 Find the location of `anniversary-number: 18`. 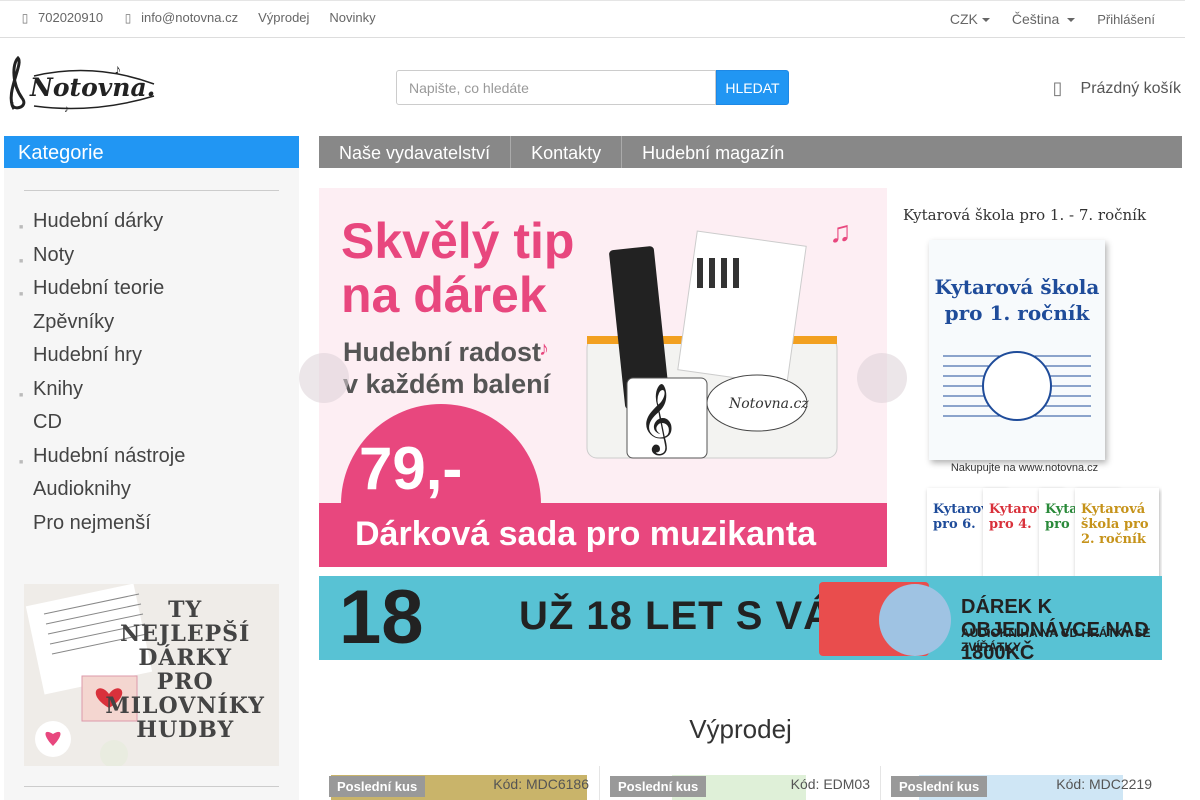

anniversary-number: 18 is located at coordinates (381, 618).